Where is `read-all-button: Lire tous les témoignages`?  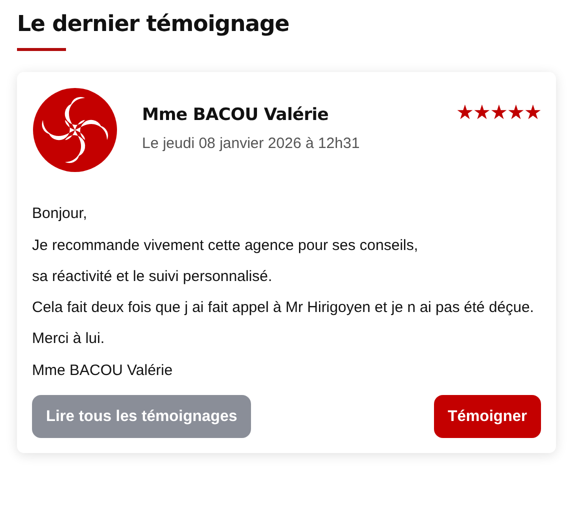
read-all-button: Lire tous les témoignages is located at coordinates (142, 416).